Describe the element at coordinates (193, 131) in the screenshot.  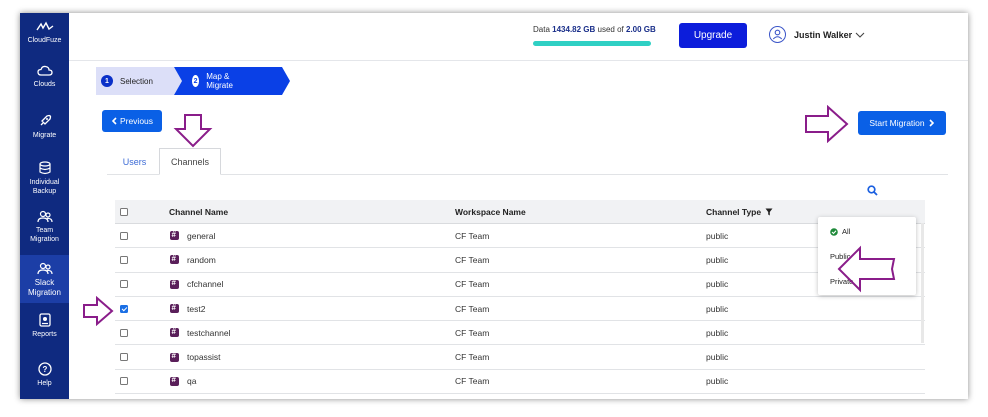
I see `annotation-arrow-down` at that location.